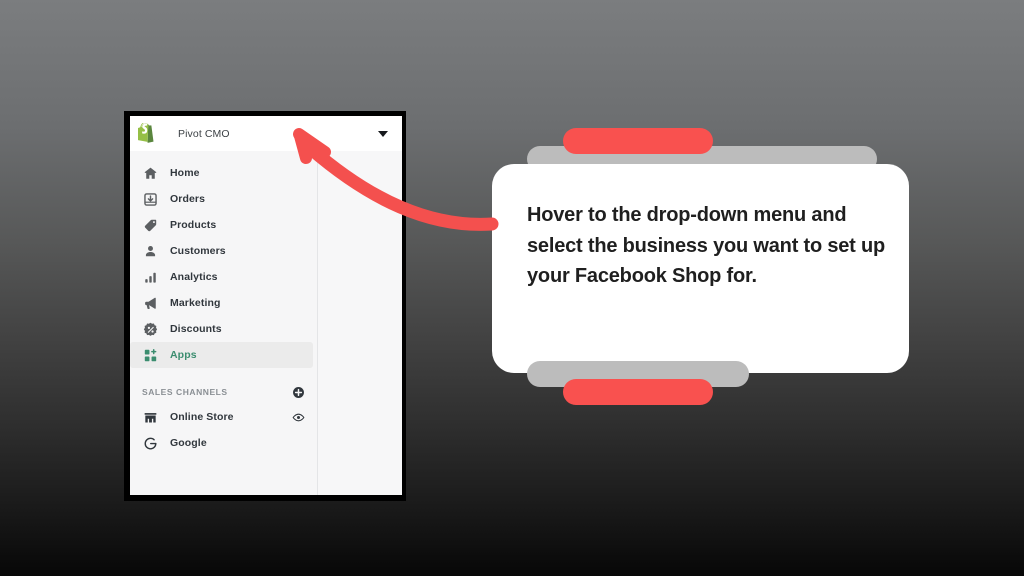  Describe the element at coordinates (150, 329) in the screenshot. I see `discount-percent-icon` at that location.